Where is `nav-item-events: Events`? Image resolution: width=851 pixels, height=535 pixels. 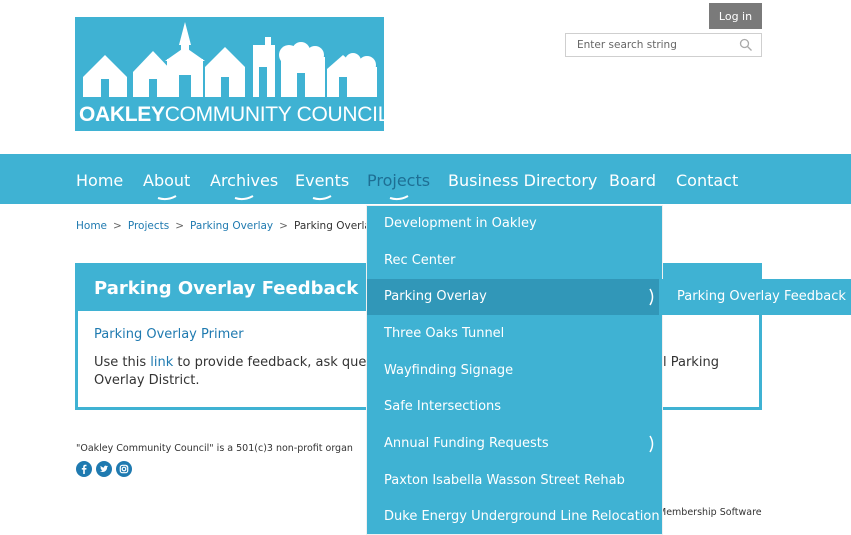
nav-item-events: Events is located at coordinates (322, 186).